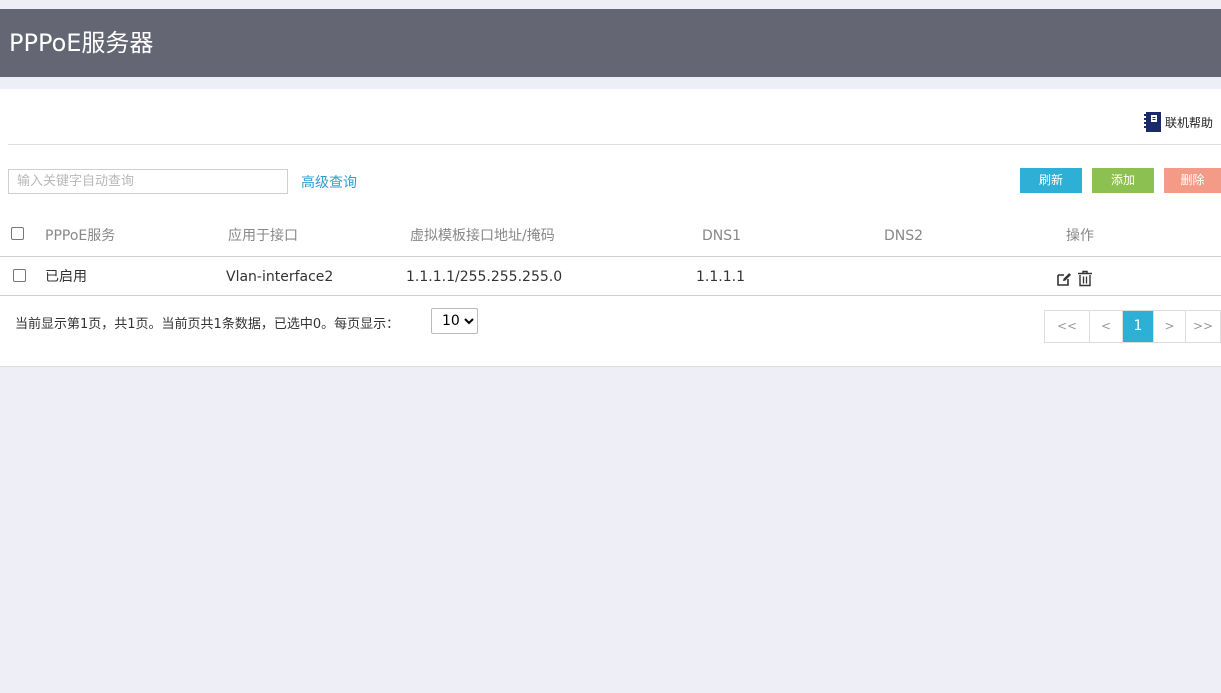 The height and width of the screenshot is (693, 1221). What do you see at coordinates (614, 144) in the screenshot?
I see `divider` at bounding box center [614, 144].